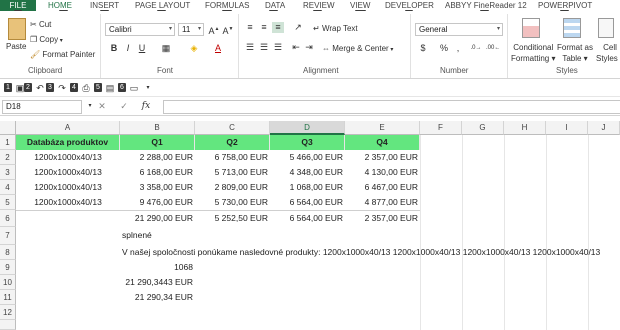 This screenshot has width=620, height=330. Describe the element at coordinates (533, 53) in the screenshot. I see `conditional-formatting-button: Conditional Formatting ▾` at that location.